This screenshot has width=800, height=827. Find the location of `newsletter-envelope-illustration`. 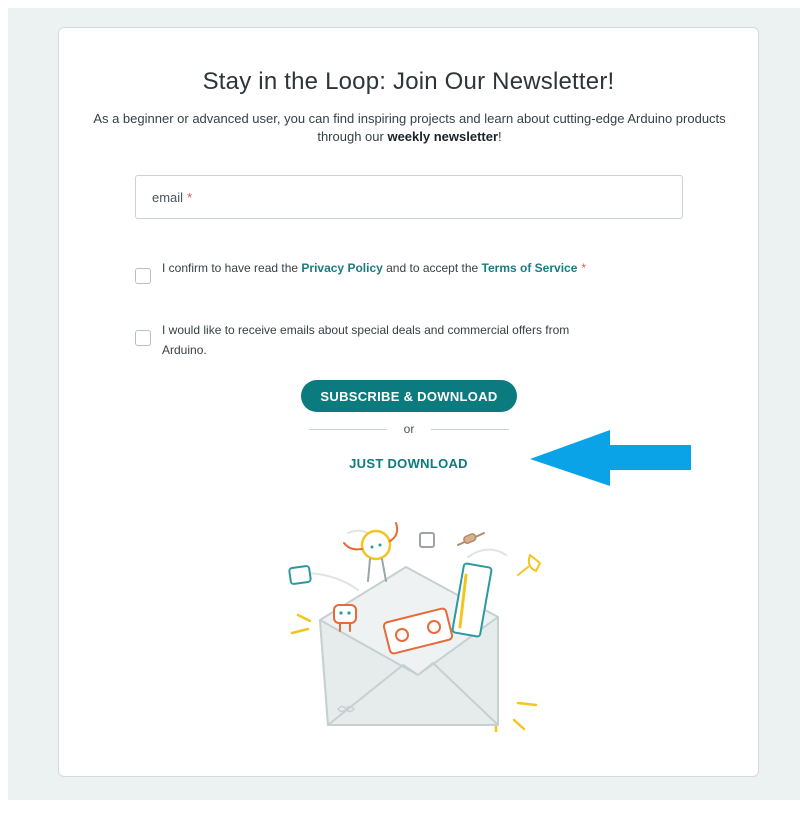

newsletter-envelope-illustration is located at coordinates (414, 627).